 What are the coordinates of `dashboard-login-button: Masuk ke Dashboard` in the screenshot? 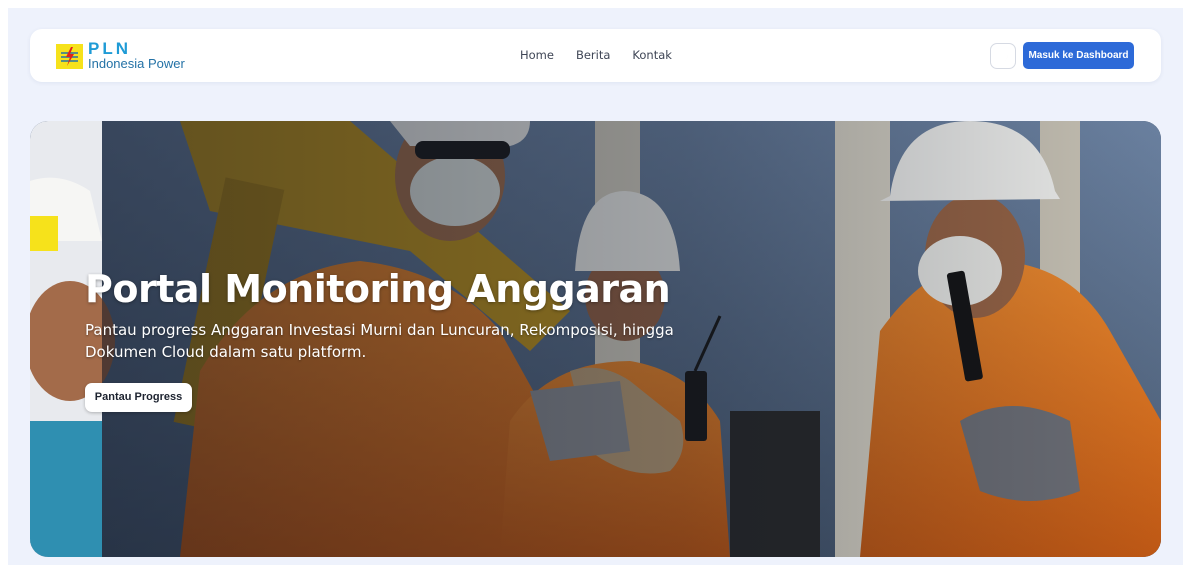 It's located at (1078, 55).